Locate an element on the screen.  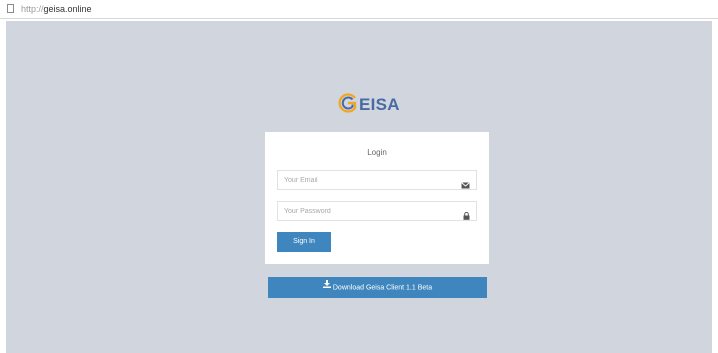
email-field is located at coordinates (377, 180).